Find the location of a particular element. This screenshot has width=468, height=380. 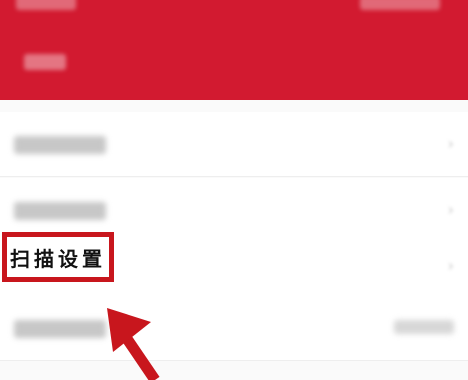

arrow-up-left-icon is located at coordinates (133, 344).